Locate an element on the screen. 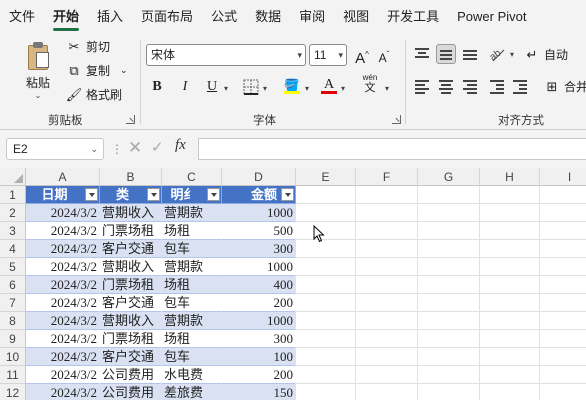 Image resolution: width=586 pixels, height=400 pixels. align-top-icon is located at coordinates (422, 54).